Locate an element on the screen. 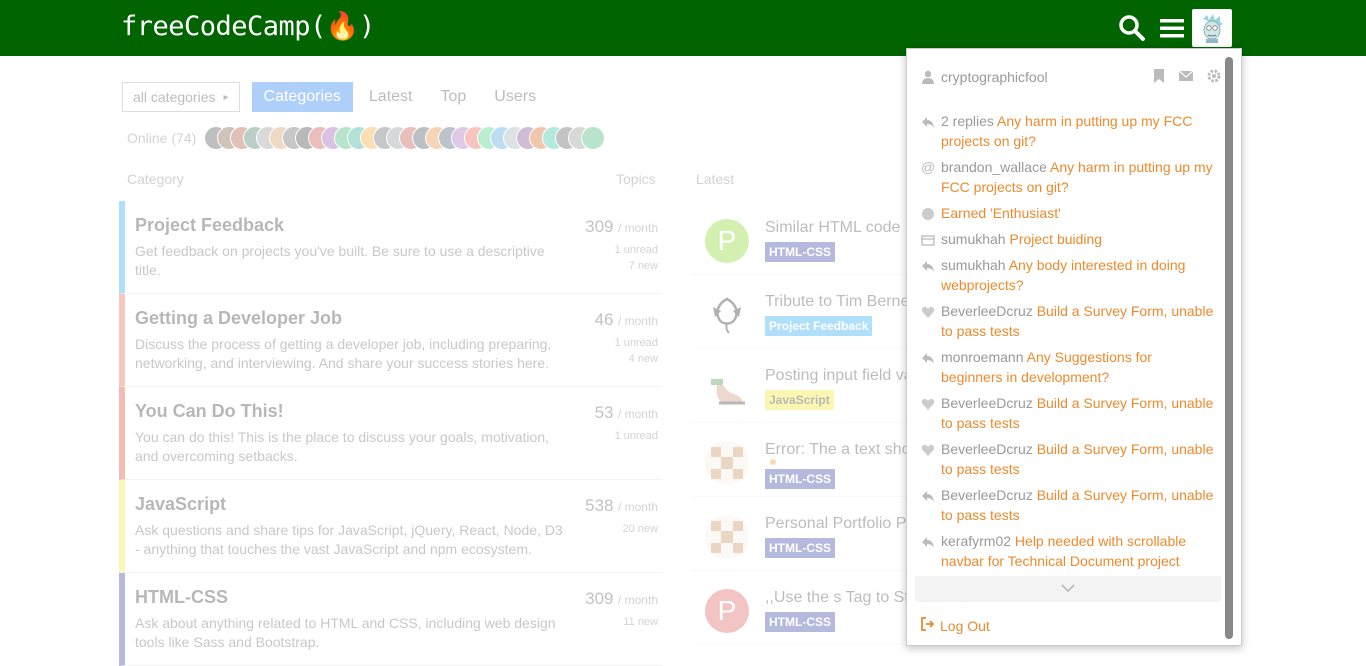 Image resolution: width=1366 pixels, height=666 pixels. message-icon is located at coordinates (928, 239).